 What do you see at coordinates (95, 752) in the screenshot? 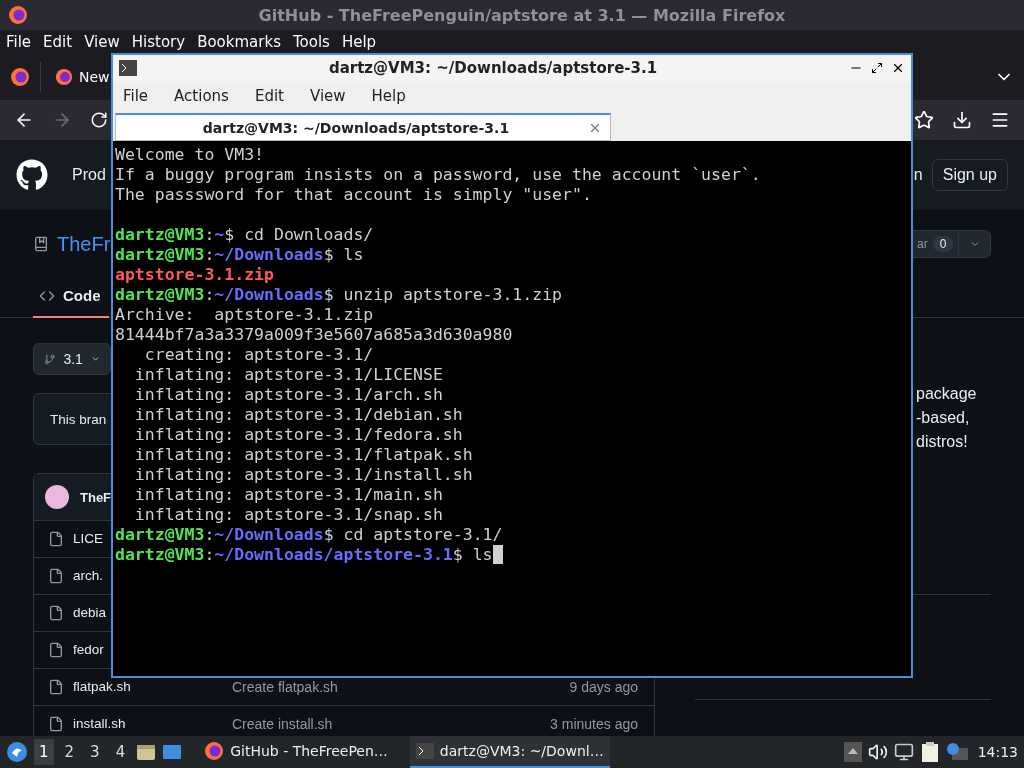
I see `workspace-button: 3` at bounding box center [95, 752].